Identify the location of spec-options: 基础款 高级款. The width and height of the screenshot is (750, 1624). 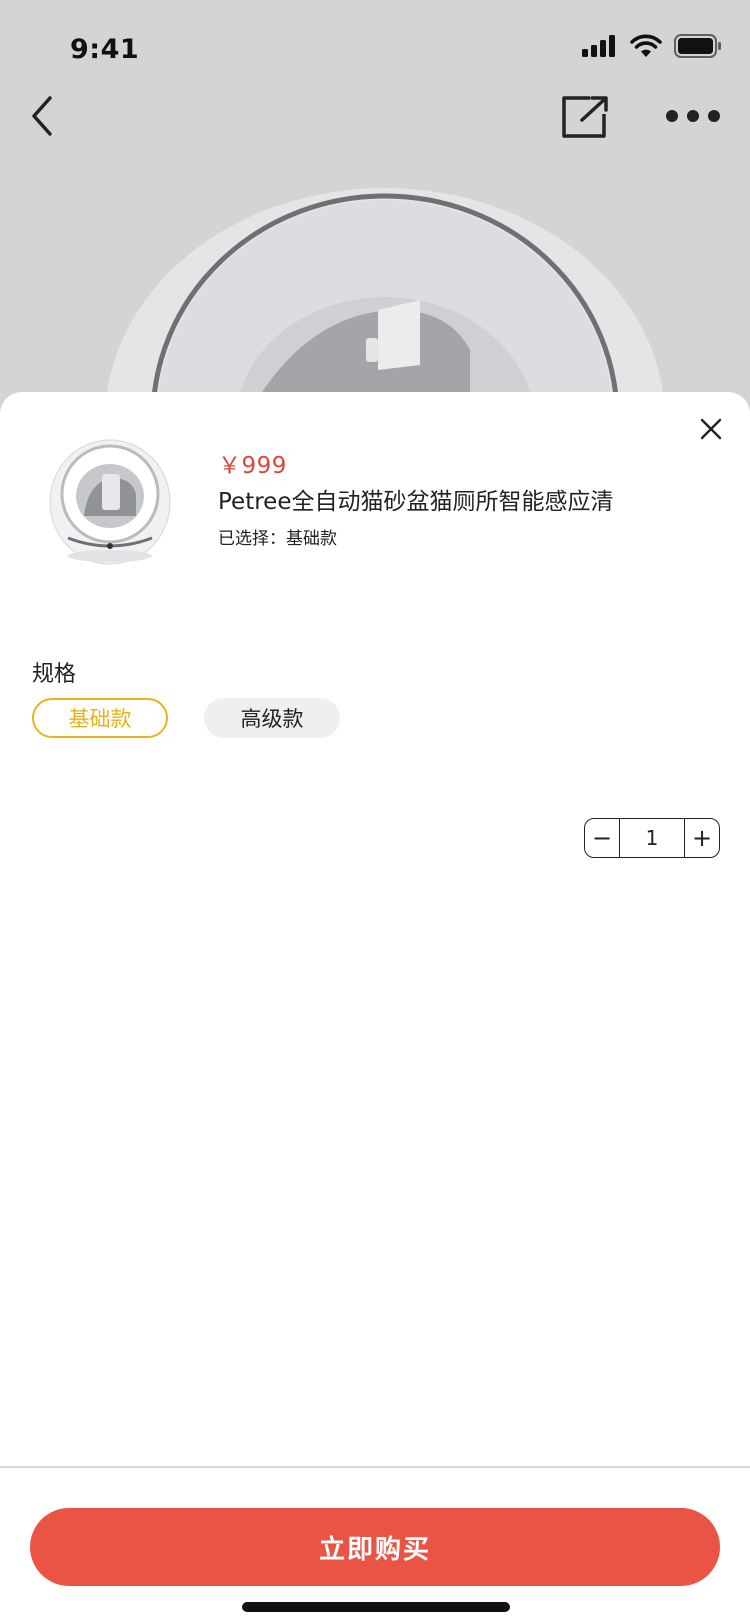
(186, 718).